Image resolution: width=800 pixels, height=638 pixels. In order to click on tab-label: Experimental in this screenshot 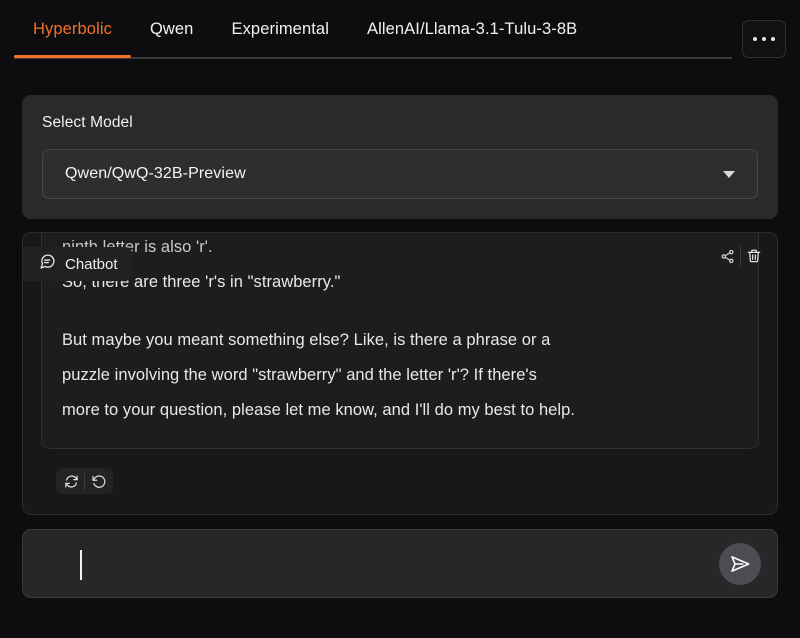, I will do `click(280, 28)`.